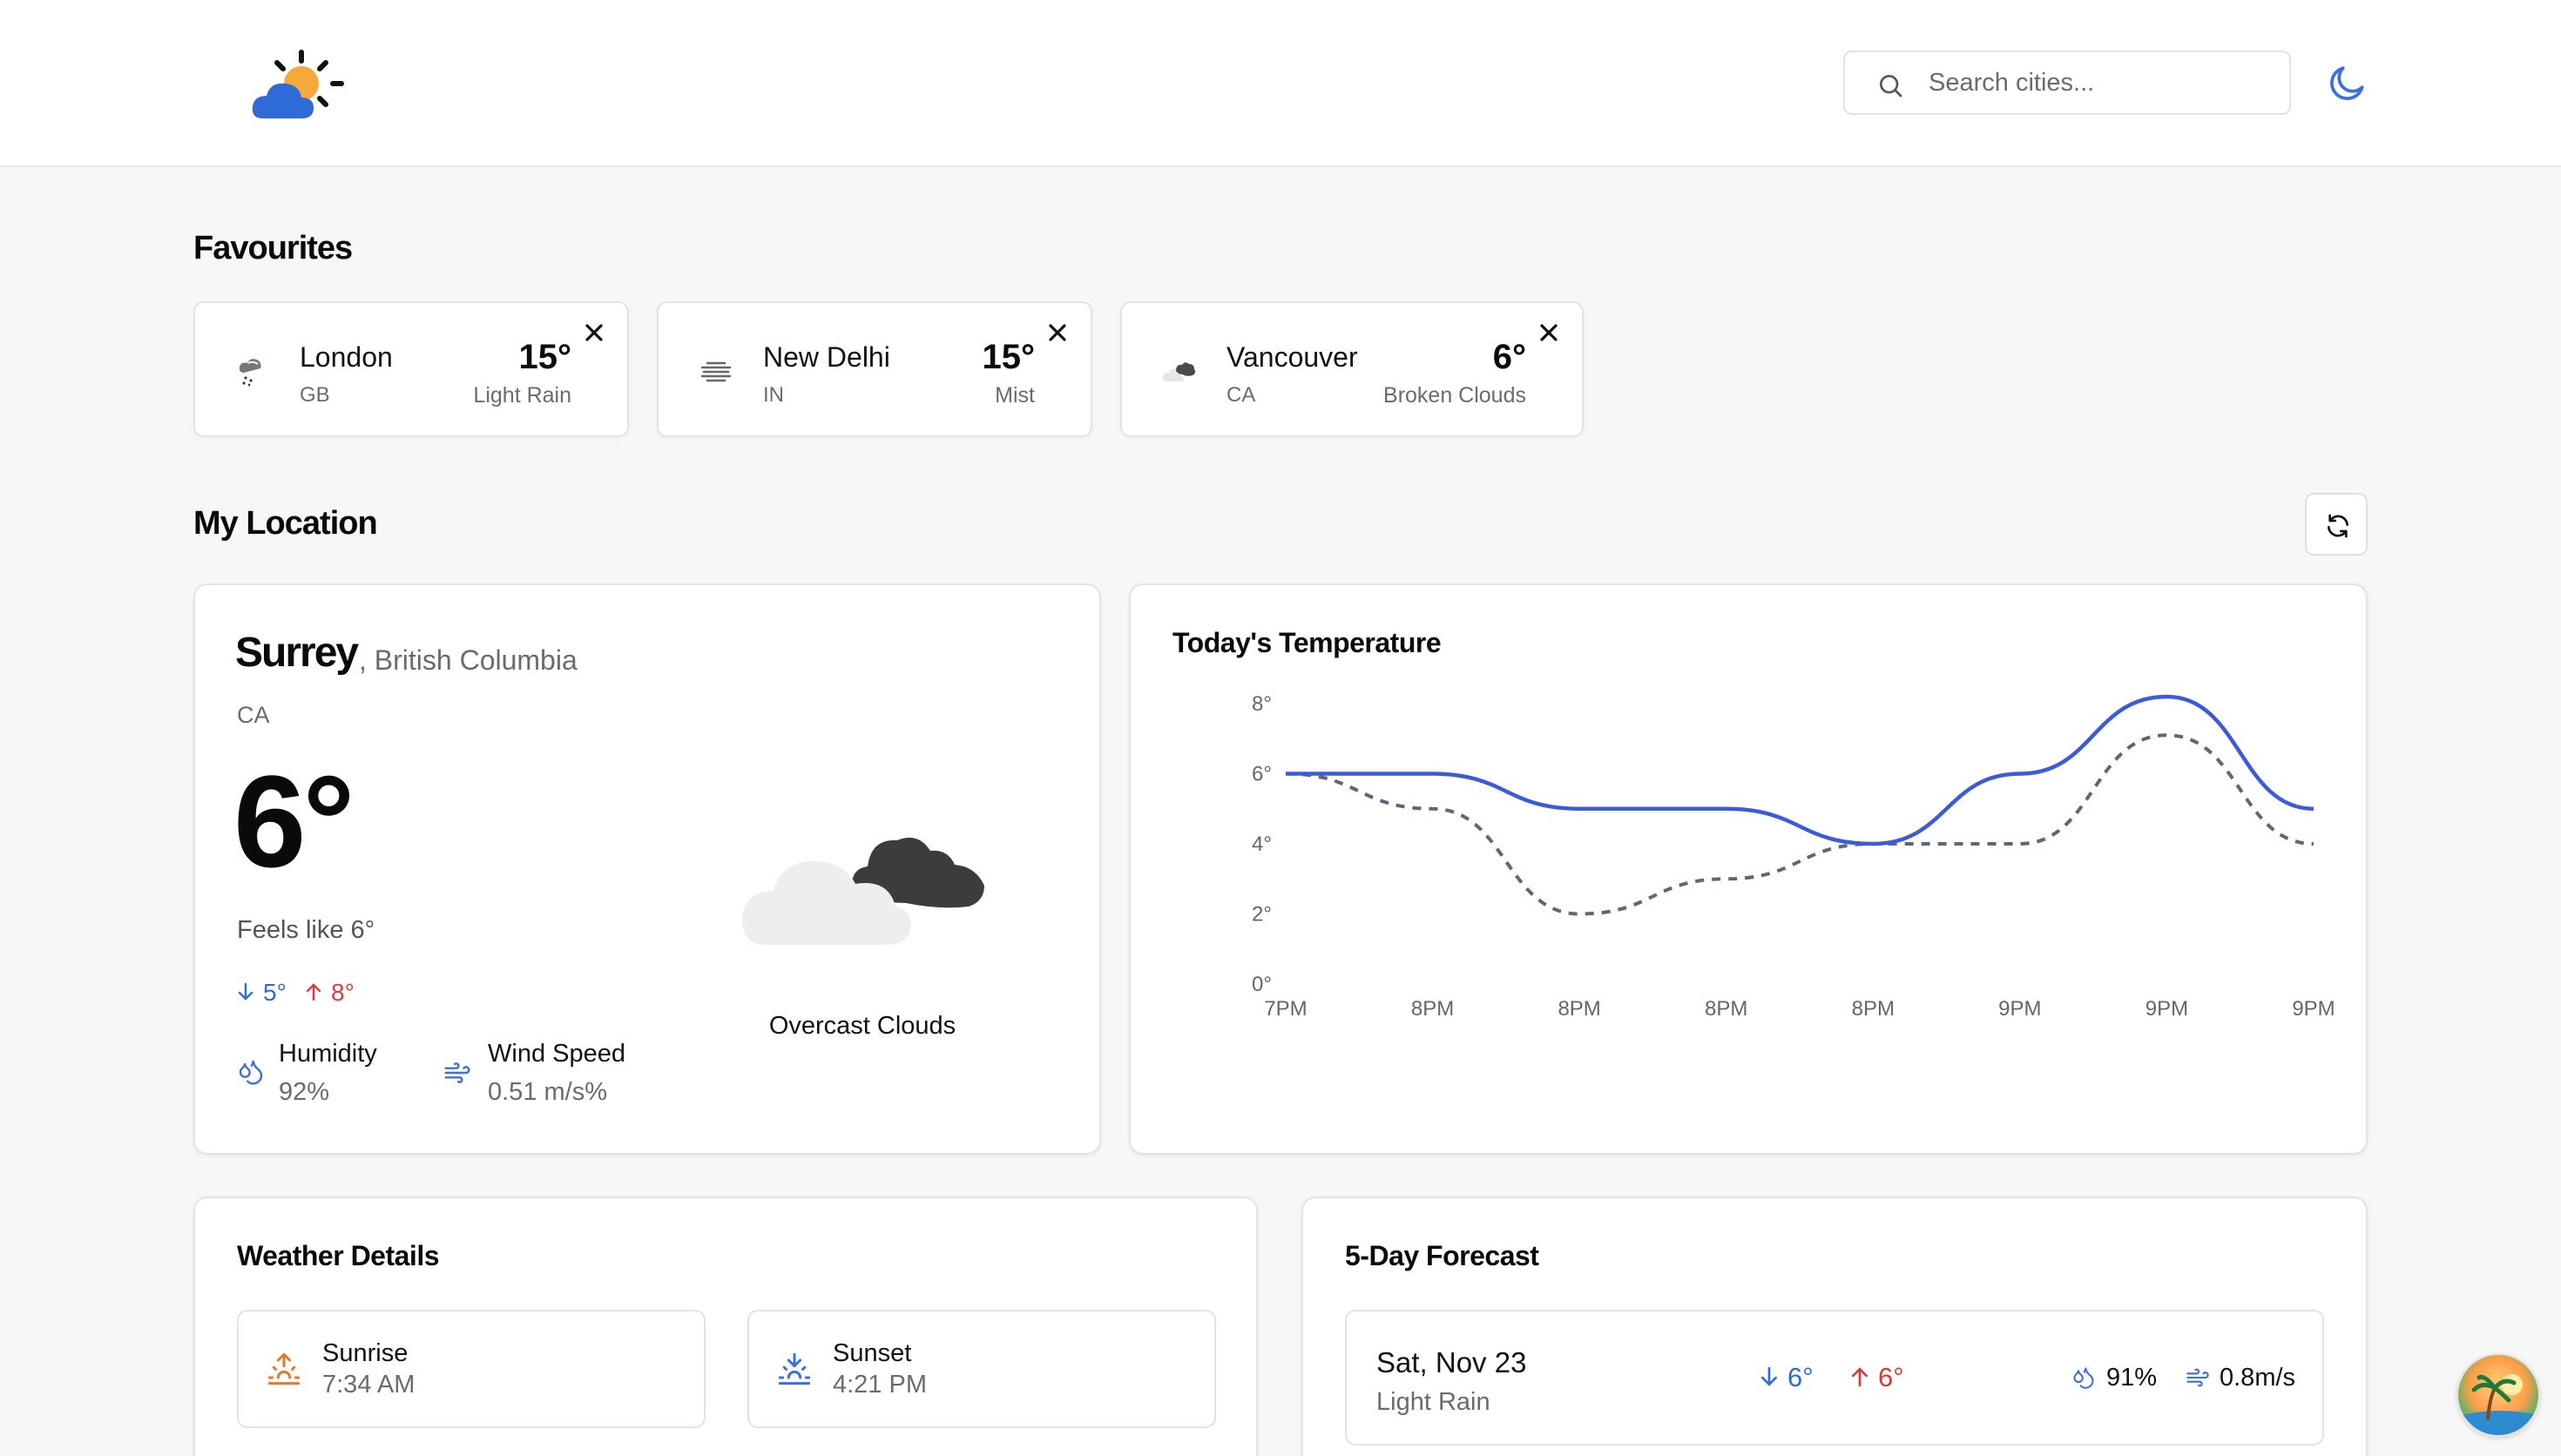 This screenshot has width=2561, height=1456. Describe the element at coordinates (1262, 704) in the screenshot. I see `y-tick-label: 8°` at that location.